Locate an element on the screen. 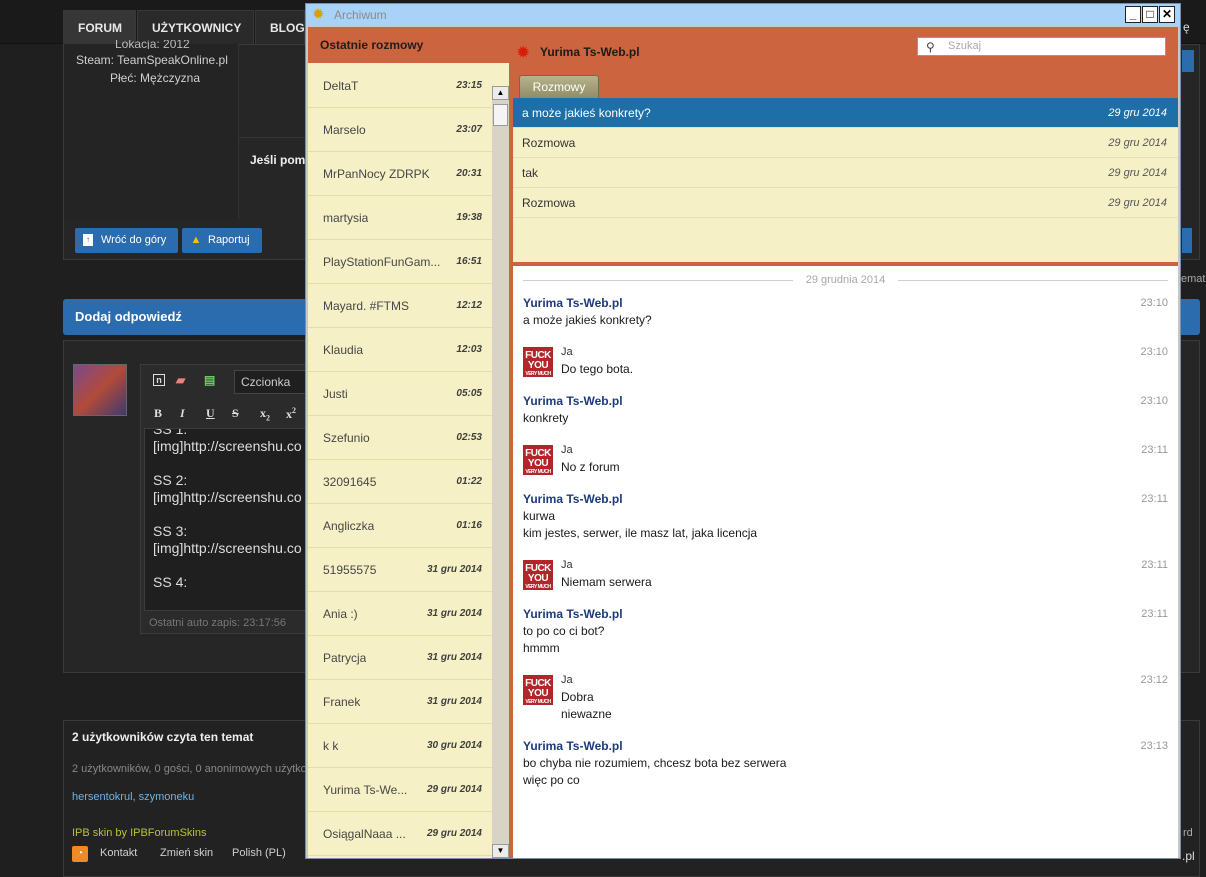 This screenshot has height=877, width=1206. footer-language-link: Polish (PL) is located at coordinates (259, 853).